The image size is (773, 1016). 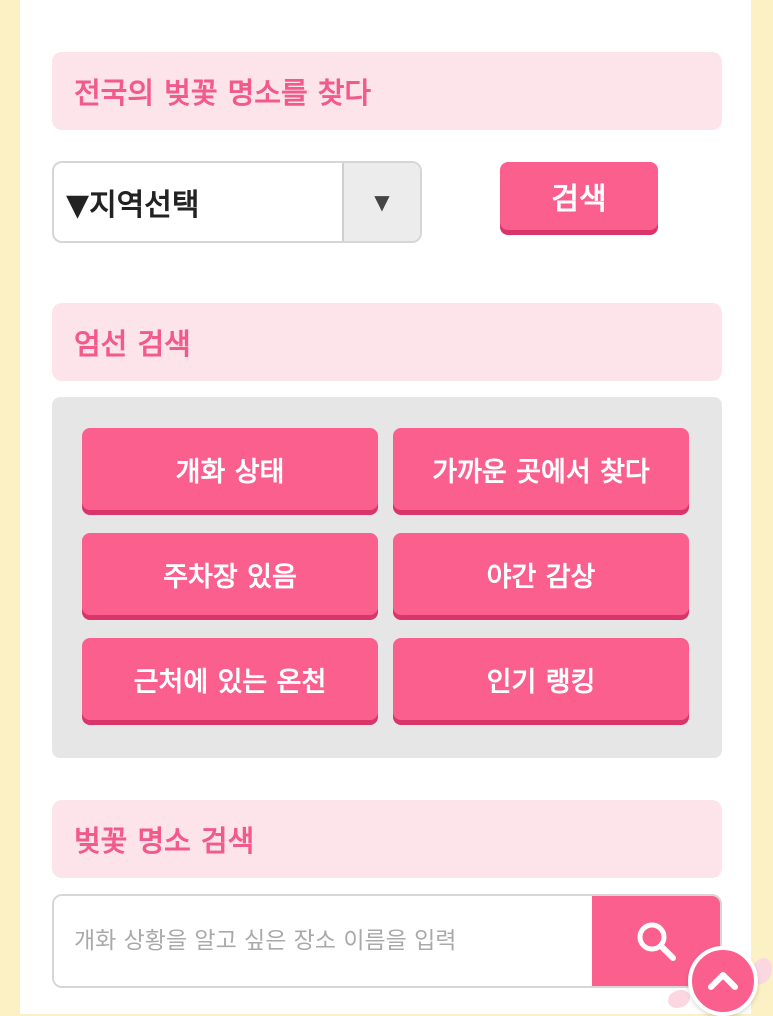 What do you see at coordinates (133, 205) in the screenshot?
I see `region-select-value: ▼지역선택` at bounding box center [133, 205].